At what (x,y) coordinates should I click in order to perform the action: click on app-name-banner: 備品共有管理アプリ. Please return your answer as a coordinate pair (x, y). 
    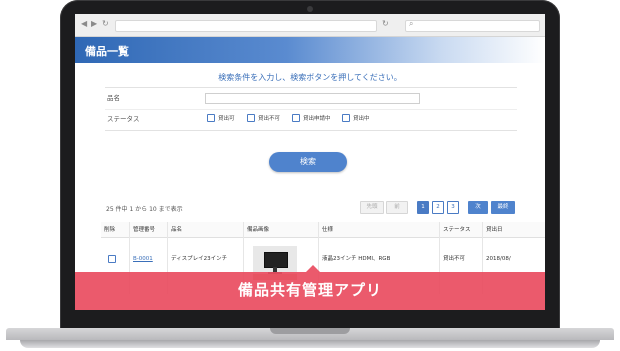
    Looking at the image, I should click on (310, 287).